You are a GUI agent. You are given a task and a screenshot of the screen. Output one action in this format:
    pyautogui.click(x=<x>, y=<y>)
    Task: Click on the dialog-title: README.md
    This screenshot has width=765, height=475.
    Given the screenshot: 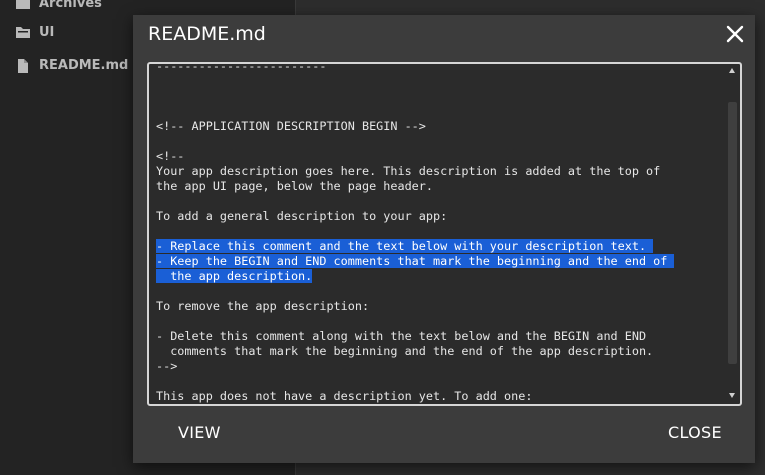 What is the action you would take?
    pyautogui.click(x=207, y=34)
    